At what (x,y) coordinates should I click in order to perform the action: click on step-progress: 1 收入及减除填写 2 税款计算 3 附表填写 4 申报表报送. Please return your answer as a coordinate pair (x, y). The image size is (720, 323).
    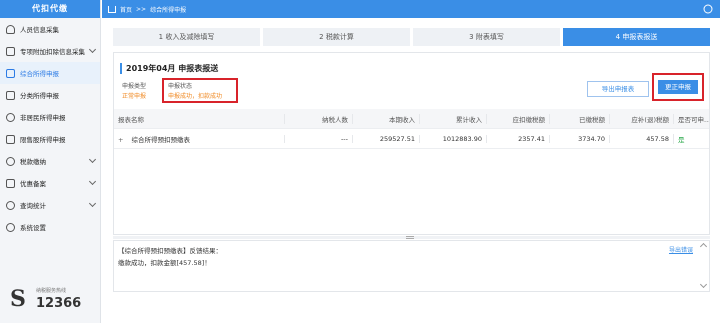
    Looking at the image, I should click on (411, 37).